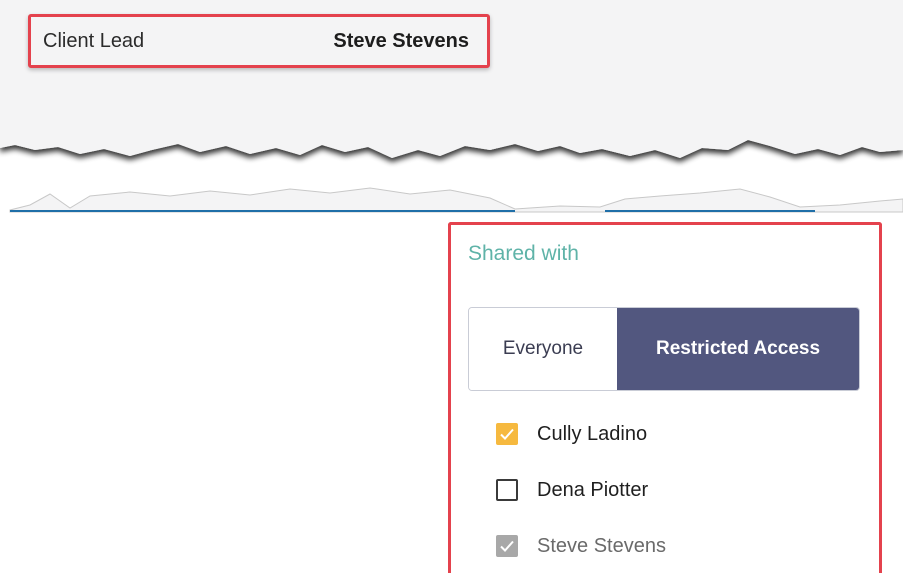 The image size is (903, 573). Describe the element at coordinates (581, 505) in the screenshot. I see `list-item-dena-piotter: Dena Piotter` at that location.